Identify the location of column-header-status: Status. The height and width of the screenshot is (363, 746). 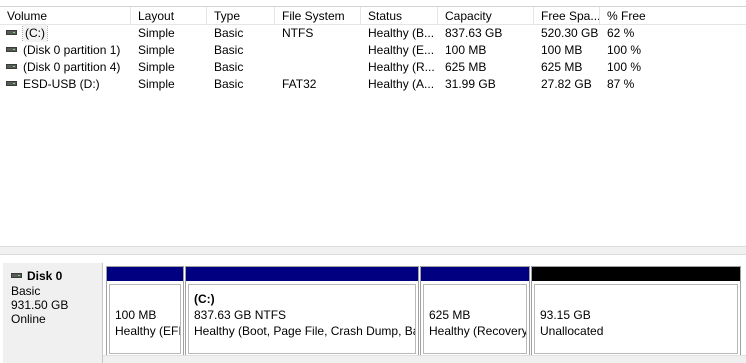
(399, 16).